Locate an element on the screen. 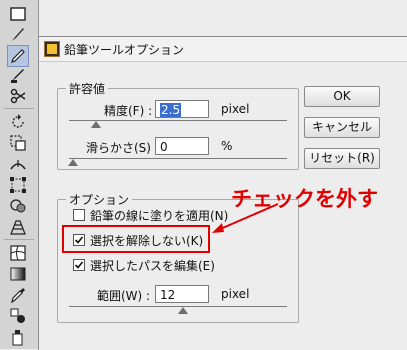 This screenshot has width=407, height=350. fidelity-input: 2.5 is located at coordinates (182, 109).